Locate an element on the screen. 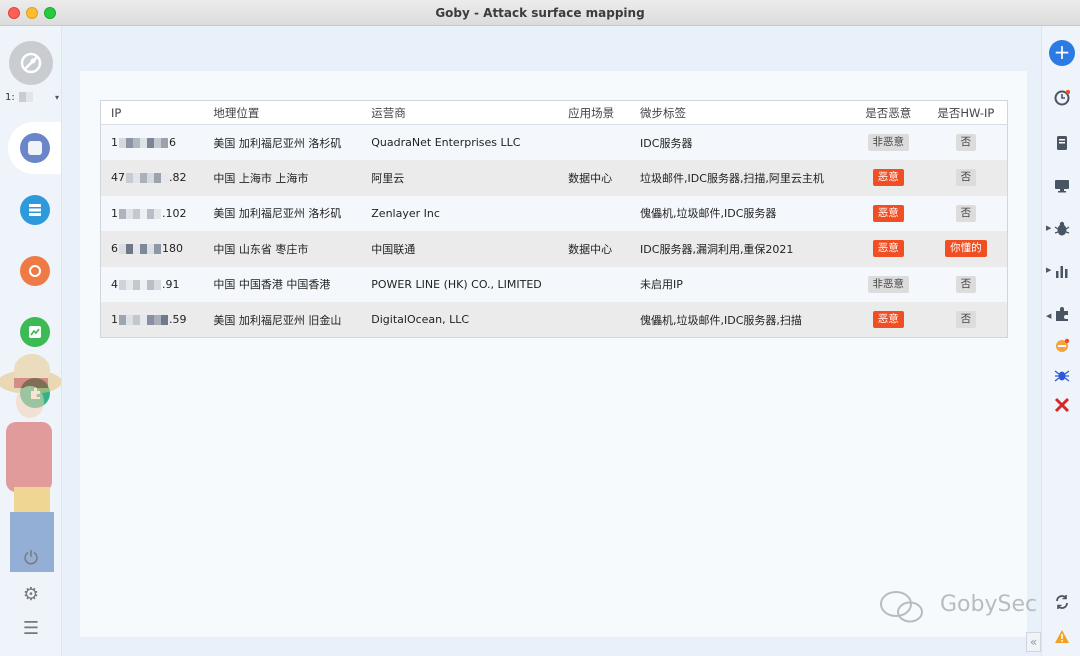 This screenshot has width=1080, height=656. spider-icon is located at coordinates (1062, 375).